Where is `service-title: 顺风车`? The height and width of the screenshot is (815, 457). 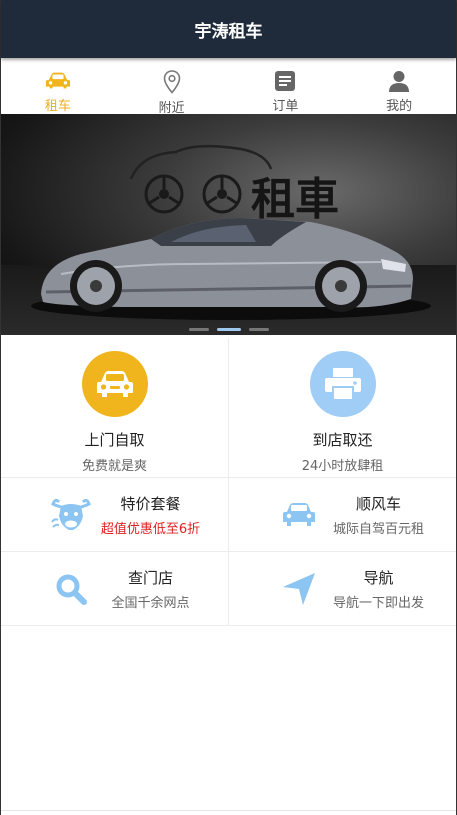 service-title: 顺风车 is located at coordinates (378, 503).